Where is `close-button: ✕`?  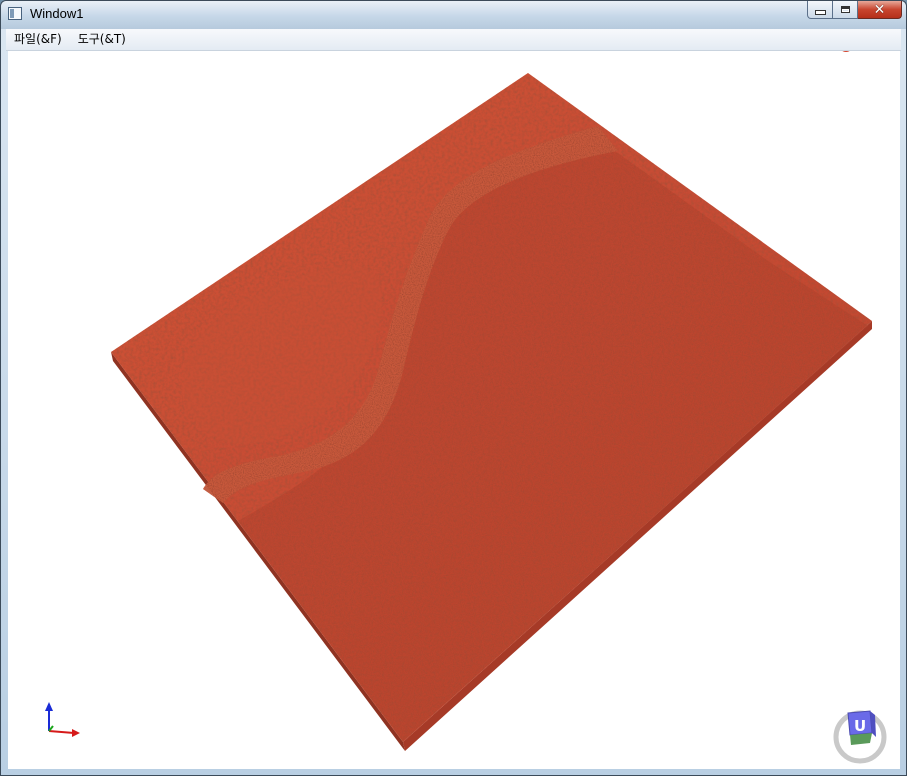
close-button: ✕ is located at coordinates (880, 10).